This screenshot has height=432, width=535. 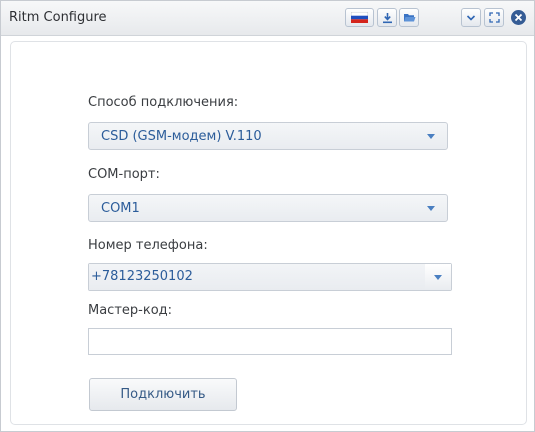 What do you see at coordinates (148, 245) in the screenshot?
I see `phone-number-label: Номер телефона:` at bounding box center [148, 245].